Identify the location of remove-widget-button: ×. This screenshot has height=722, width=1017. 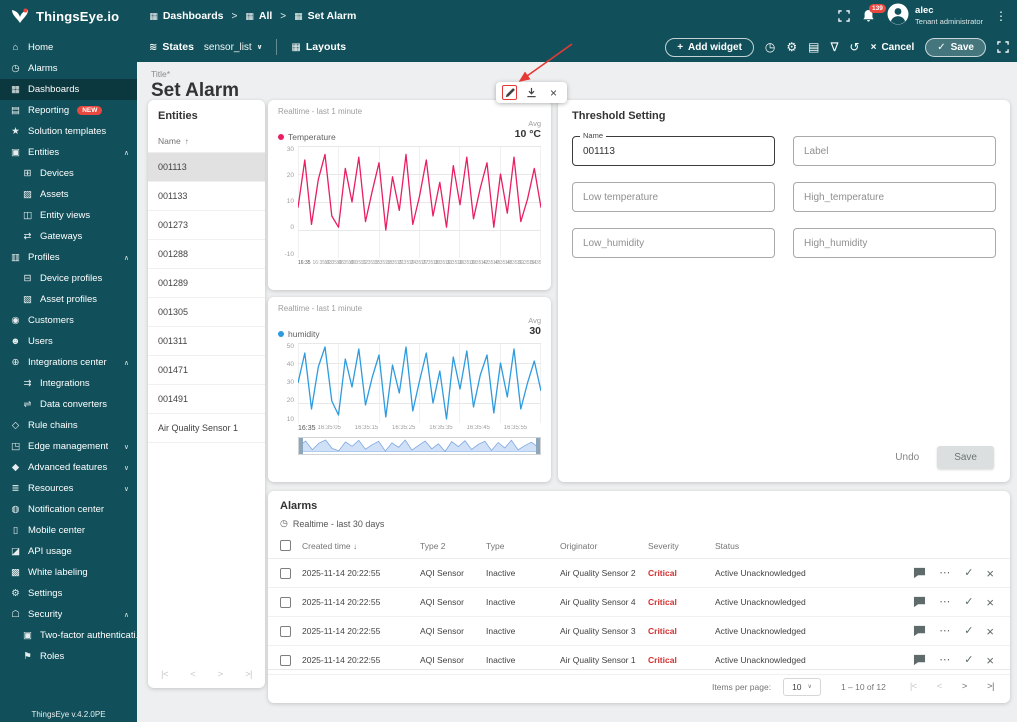
(553, 92).